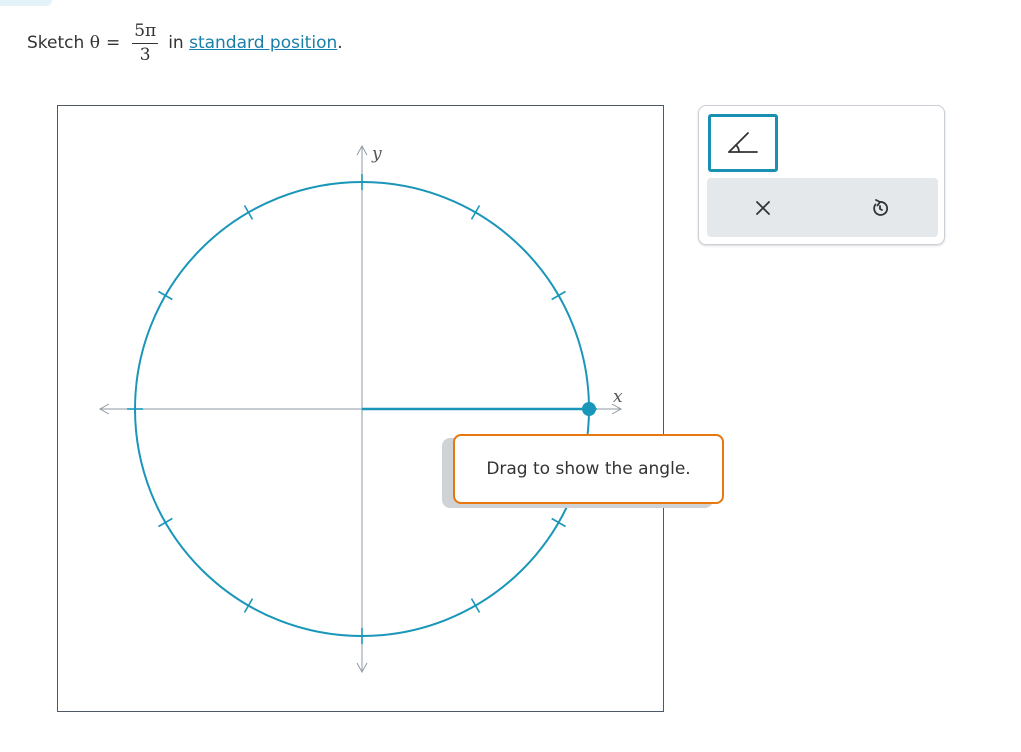 The width and height of the screenshot is (1021, 752). What do you see at coordinates (145, 55) in the screenshot?
I see `fraction-denominator: 3` at bounding box center [145, 55].